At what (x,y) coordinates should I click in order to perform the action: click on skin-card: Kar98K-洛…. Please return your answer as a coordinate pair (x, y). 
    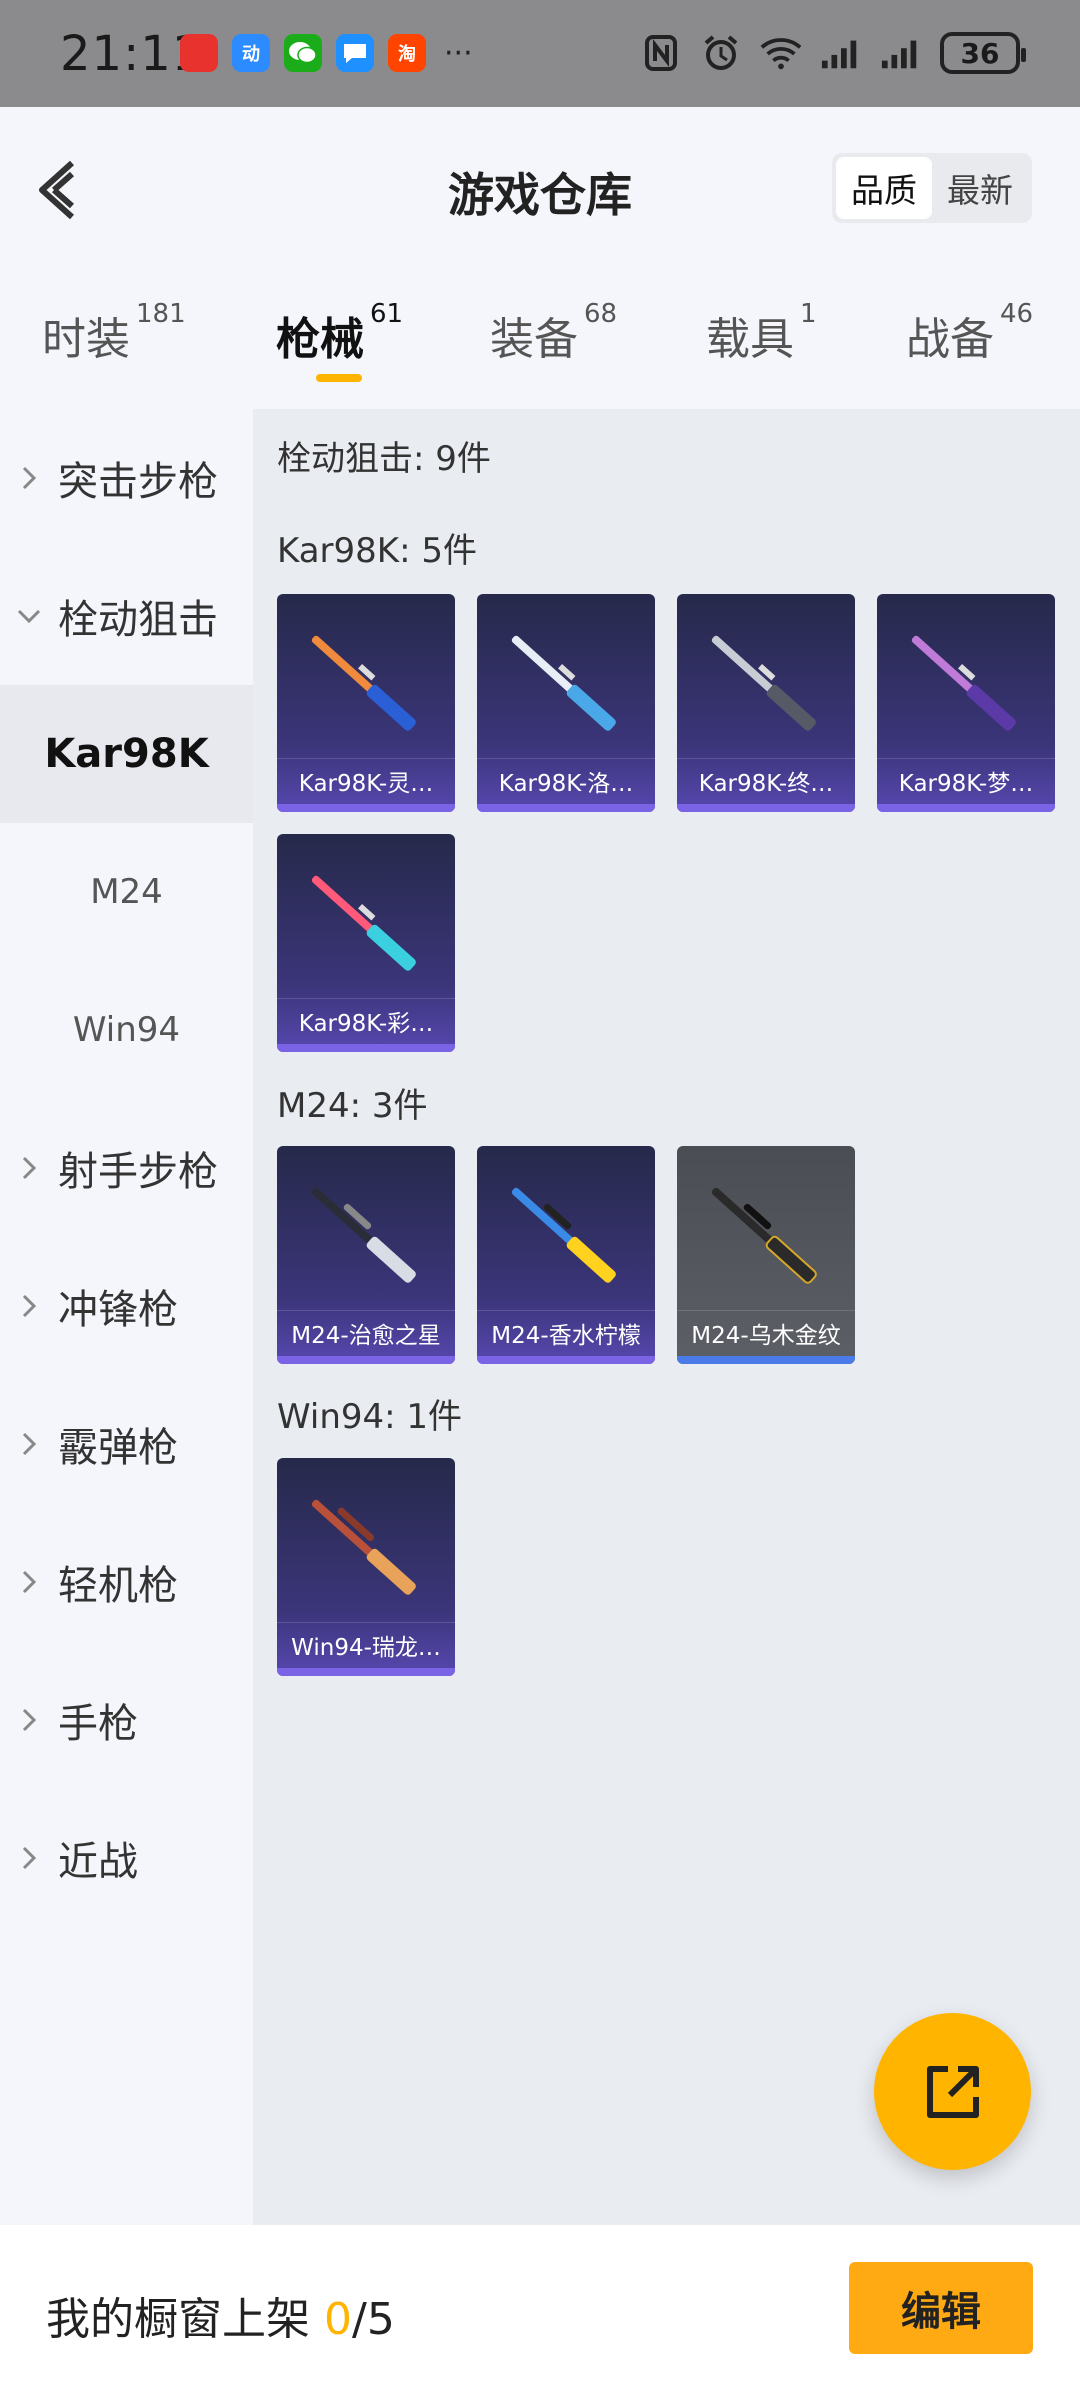
    Looking at the image, I should click on (566, 703).